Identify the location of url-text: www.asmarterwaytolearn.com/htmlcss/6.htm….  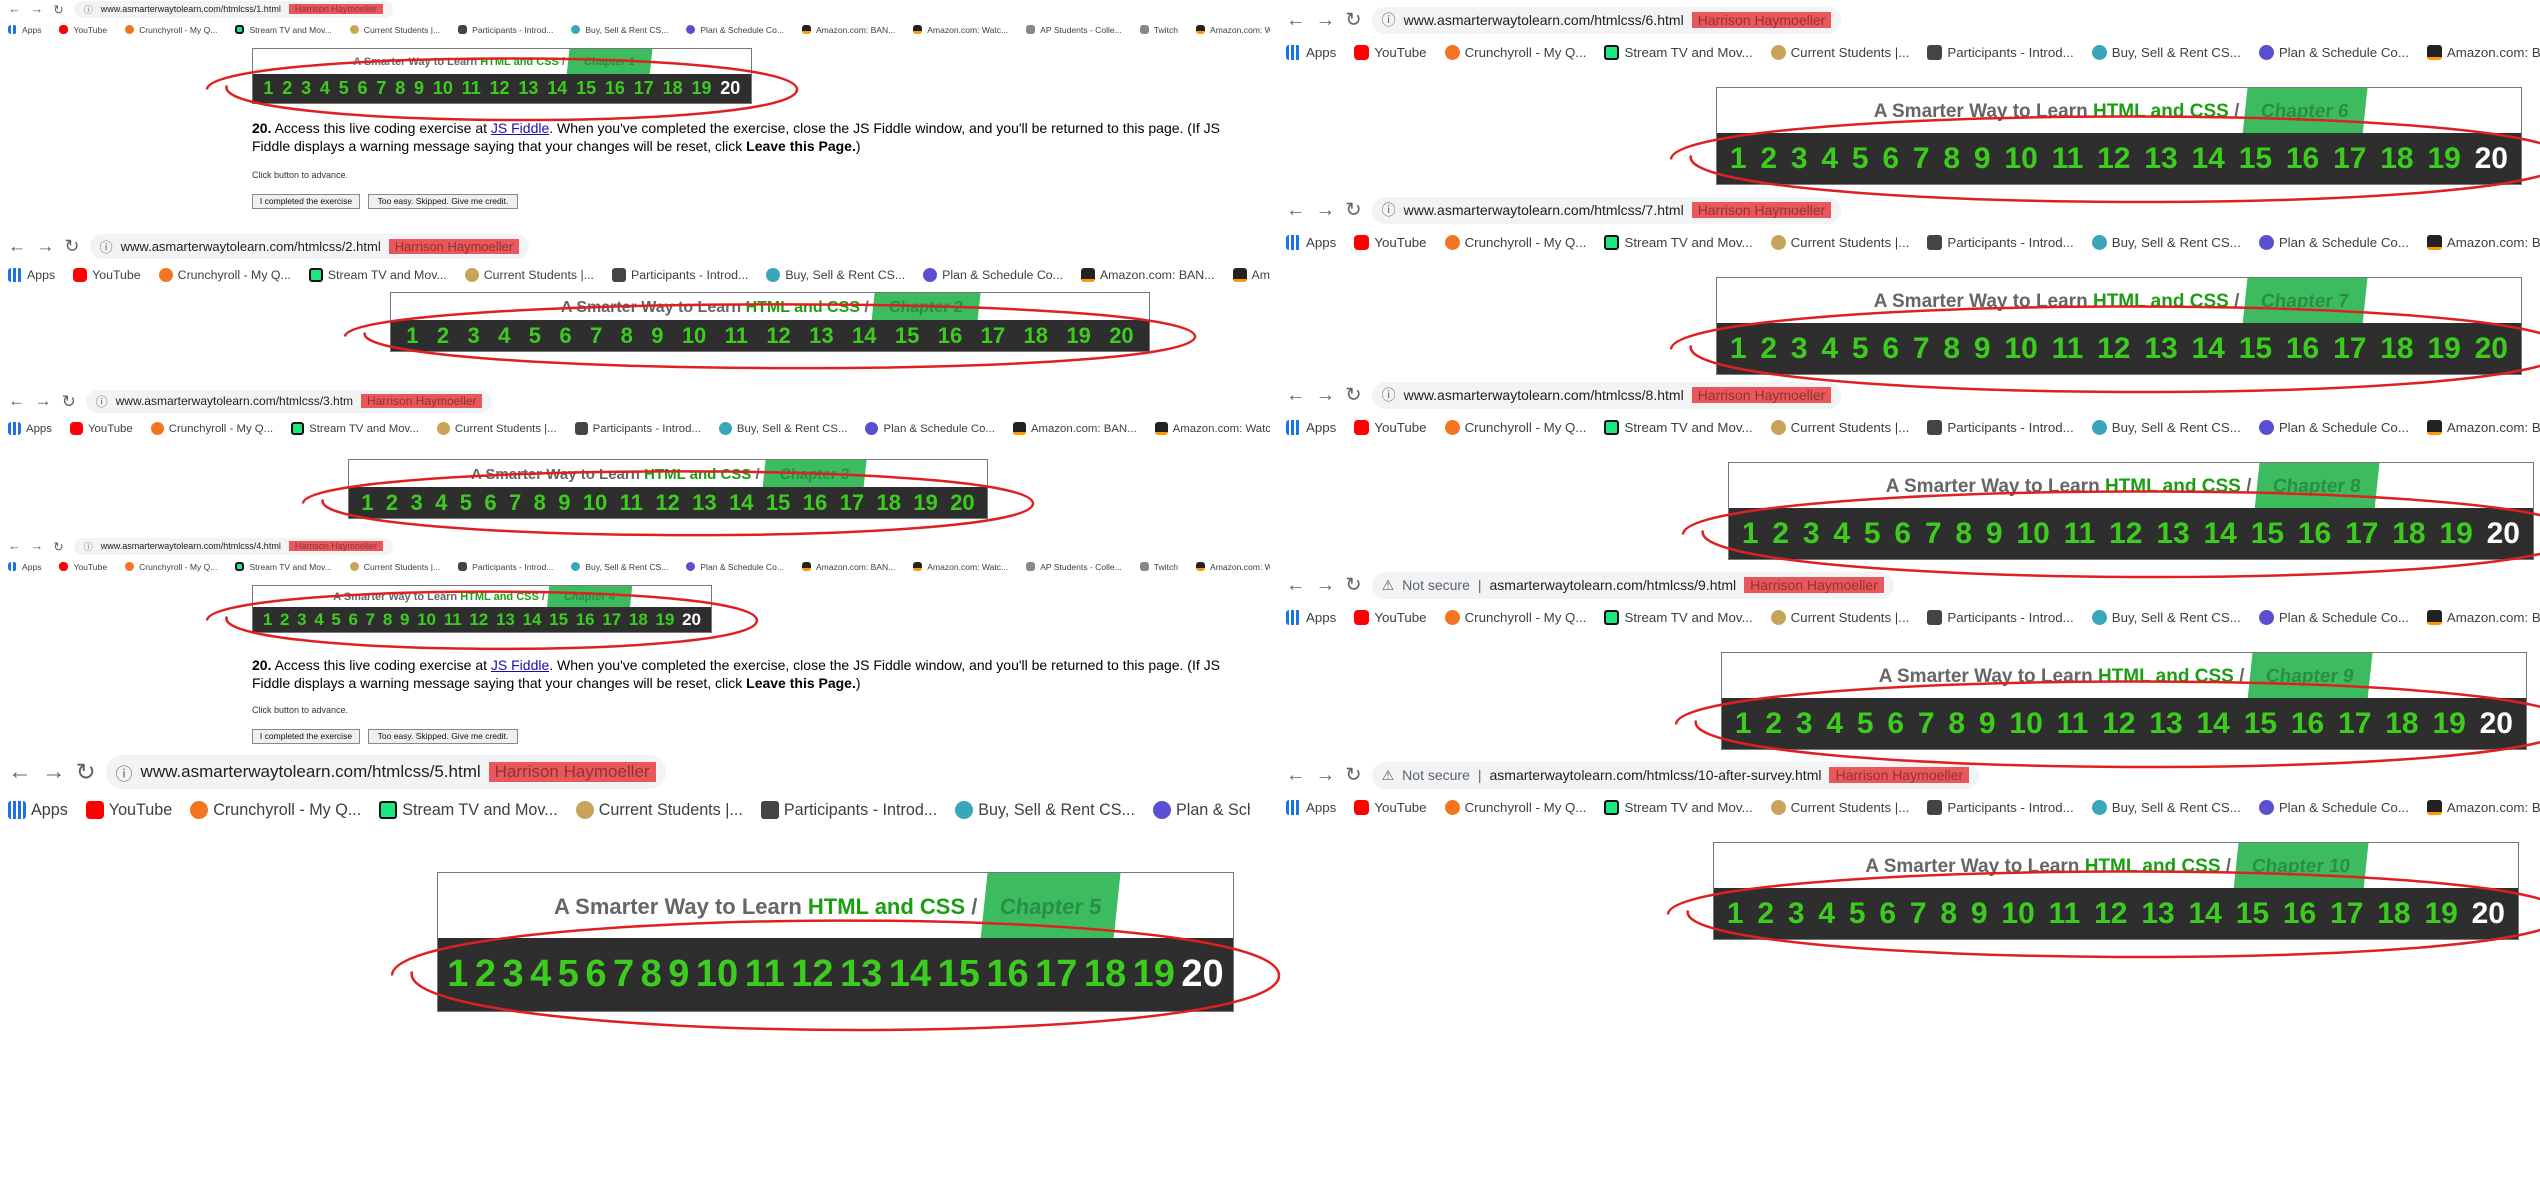
(1544, 20).